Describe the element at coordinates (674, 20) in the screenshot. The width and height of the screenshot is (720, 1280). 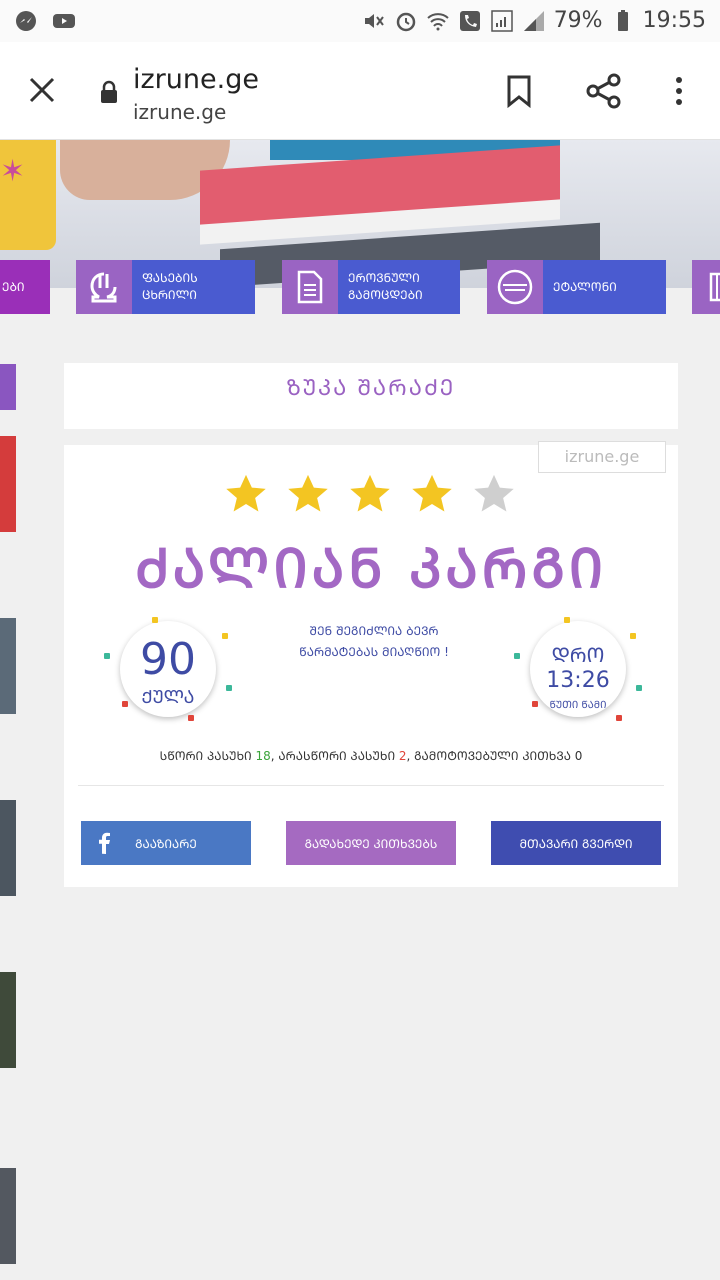
I see `clock: 19:55` at that location.